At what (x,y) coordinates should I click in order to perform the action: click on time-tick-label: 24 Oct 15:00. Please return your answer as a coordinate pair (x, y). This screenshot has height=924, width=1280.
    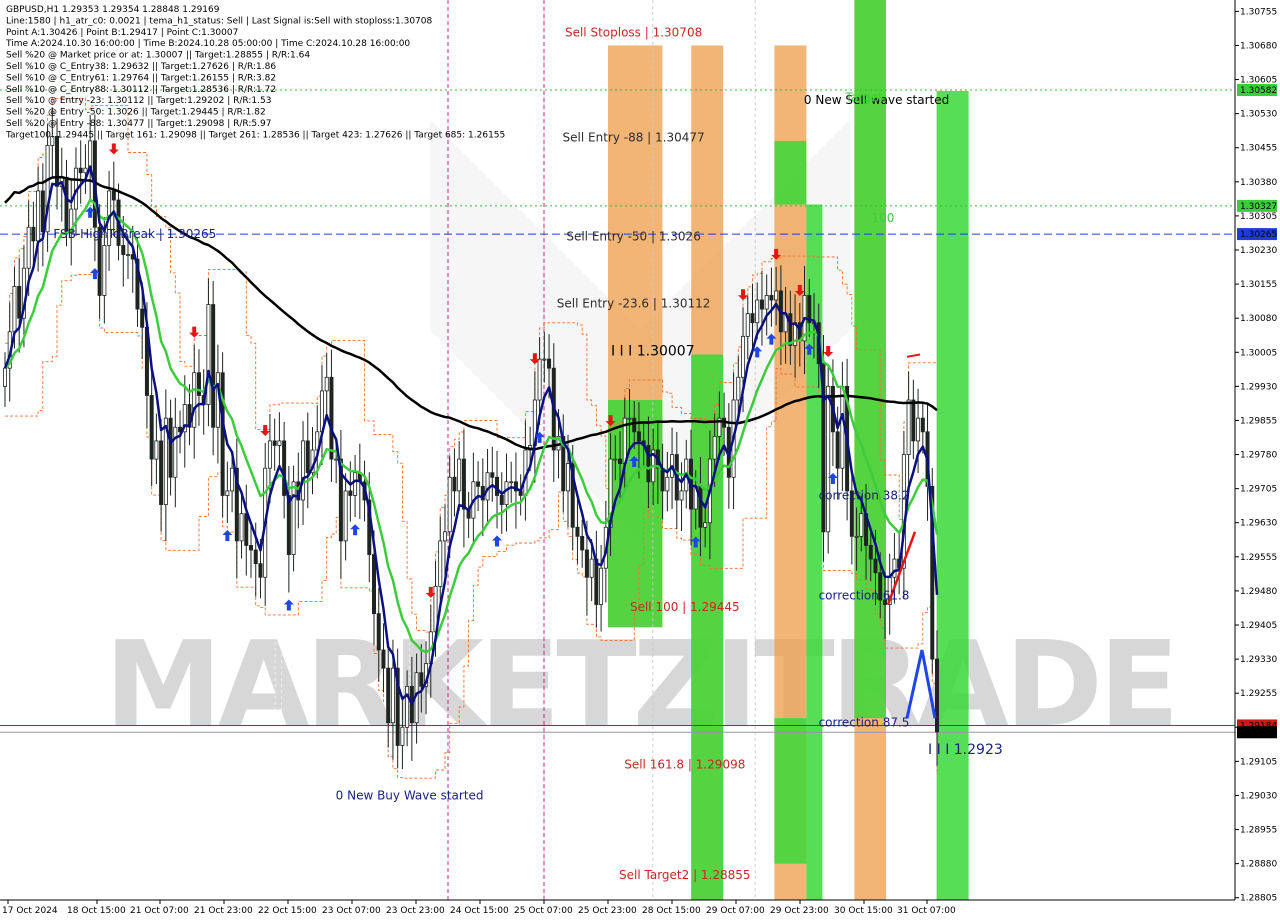
    Looking at the image, I should click on (479, 911).